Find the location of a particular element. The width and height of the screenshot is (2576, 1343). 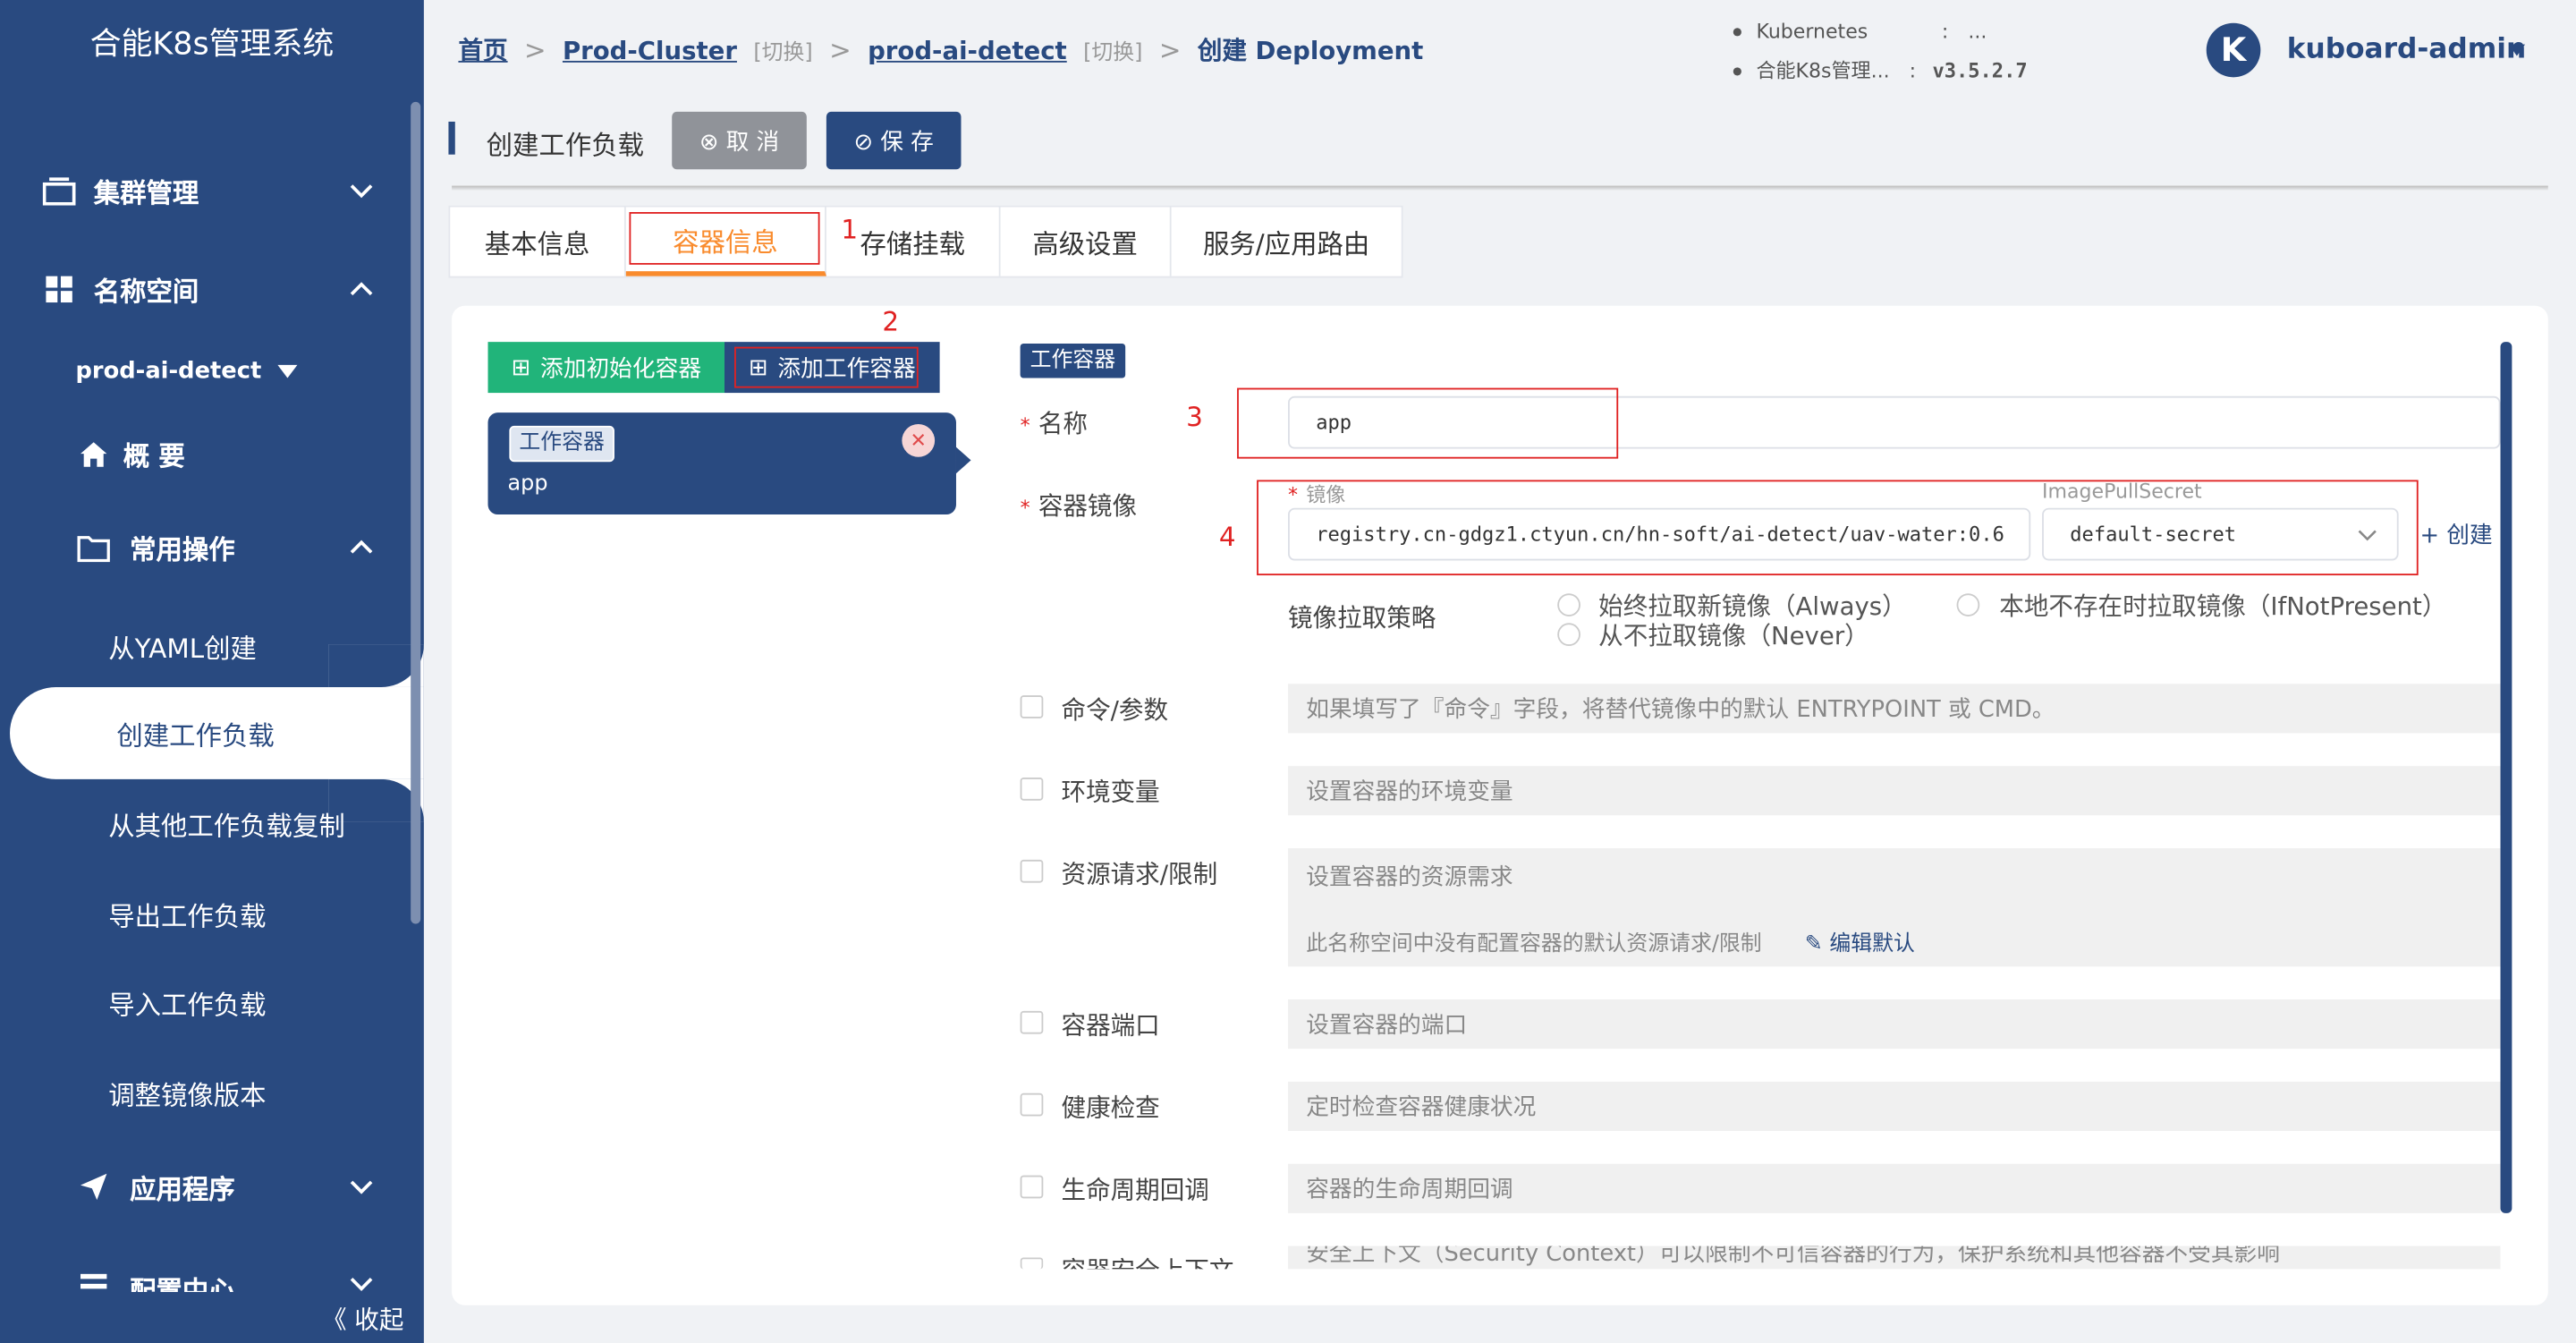

resources-field: 设置容器的资源需求 此名称空间中没有配置容器的默认资源请求/限制 ✎ 编辑默认 is located at coordinates (1894, 907).